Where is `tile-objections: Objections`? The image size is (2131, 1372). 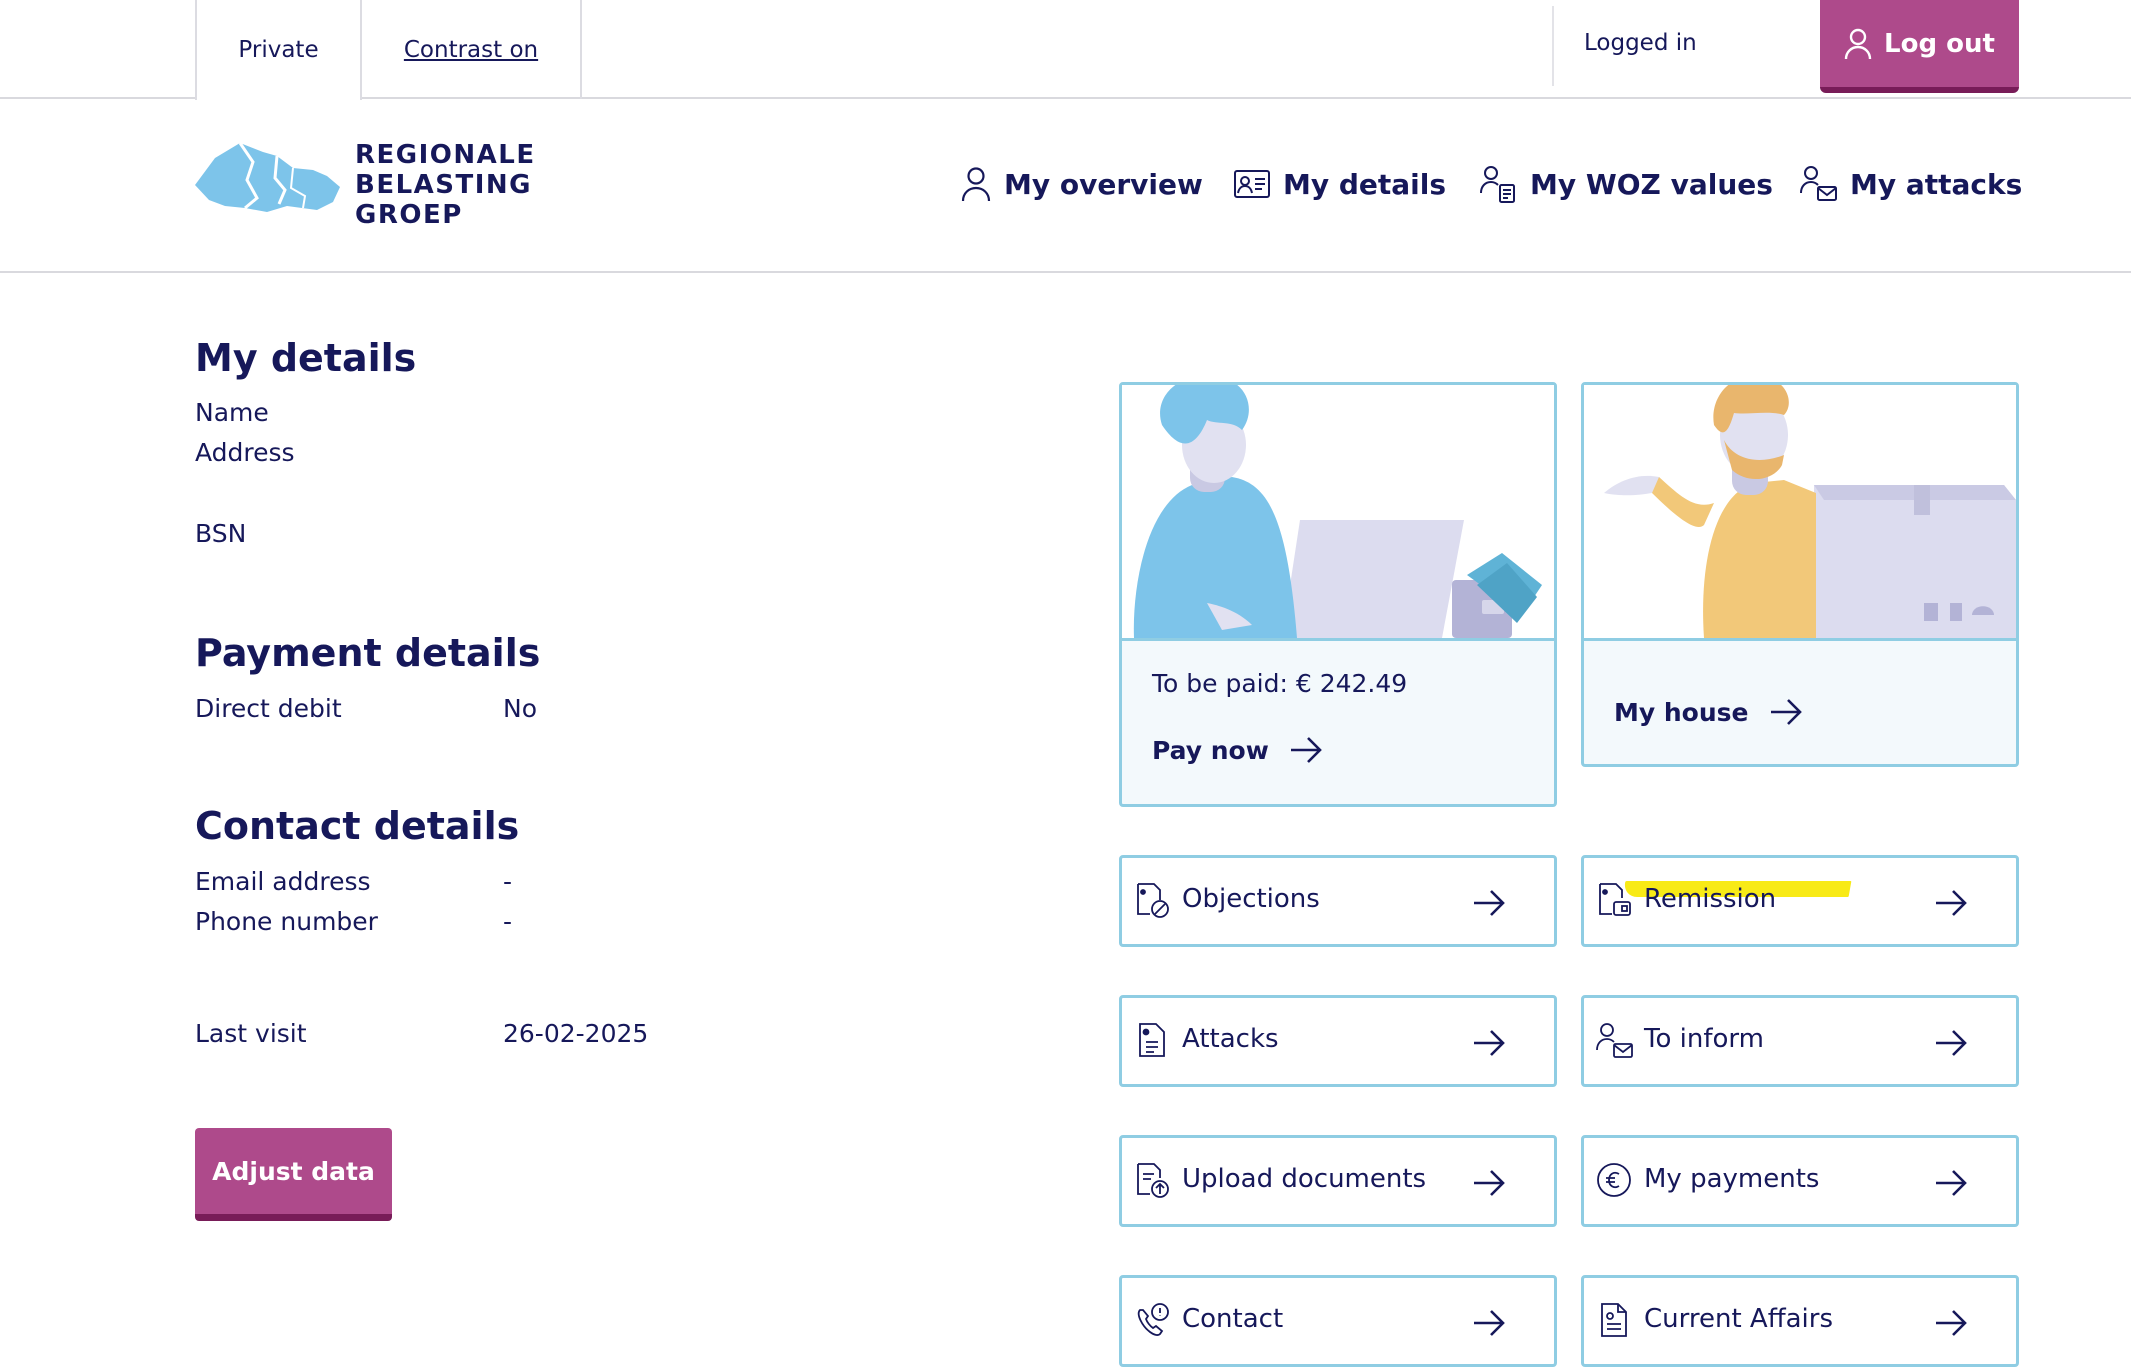
tile-objections: Objections is located at coordinates (1338, 901).